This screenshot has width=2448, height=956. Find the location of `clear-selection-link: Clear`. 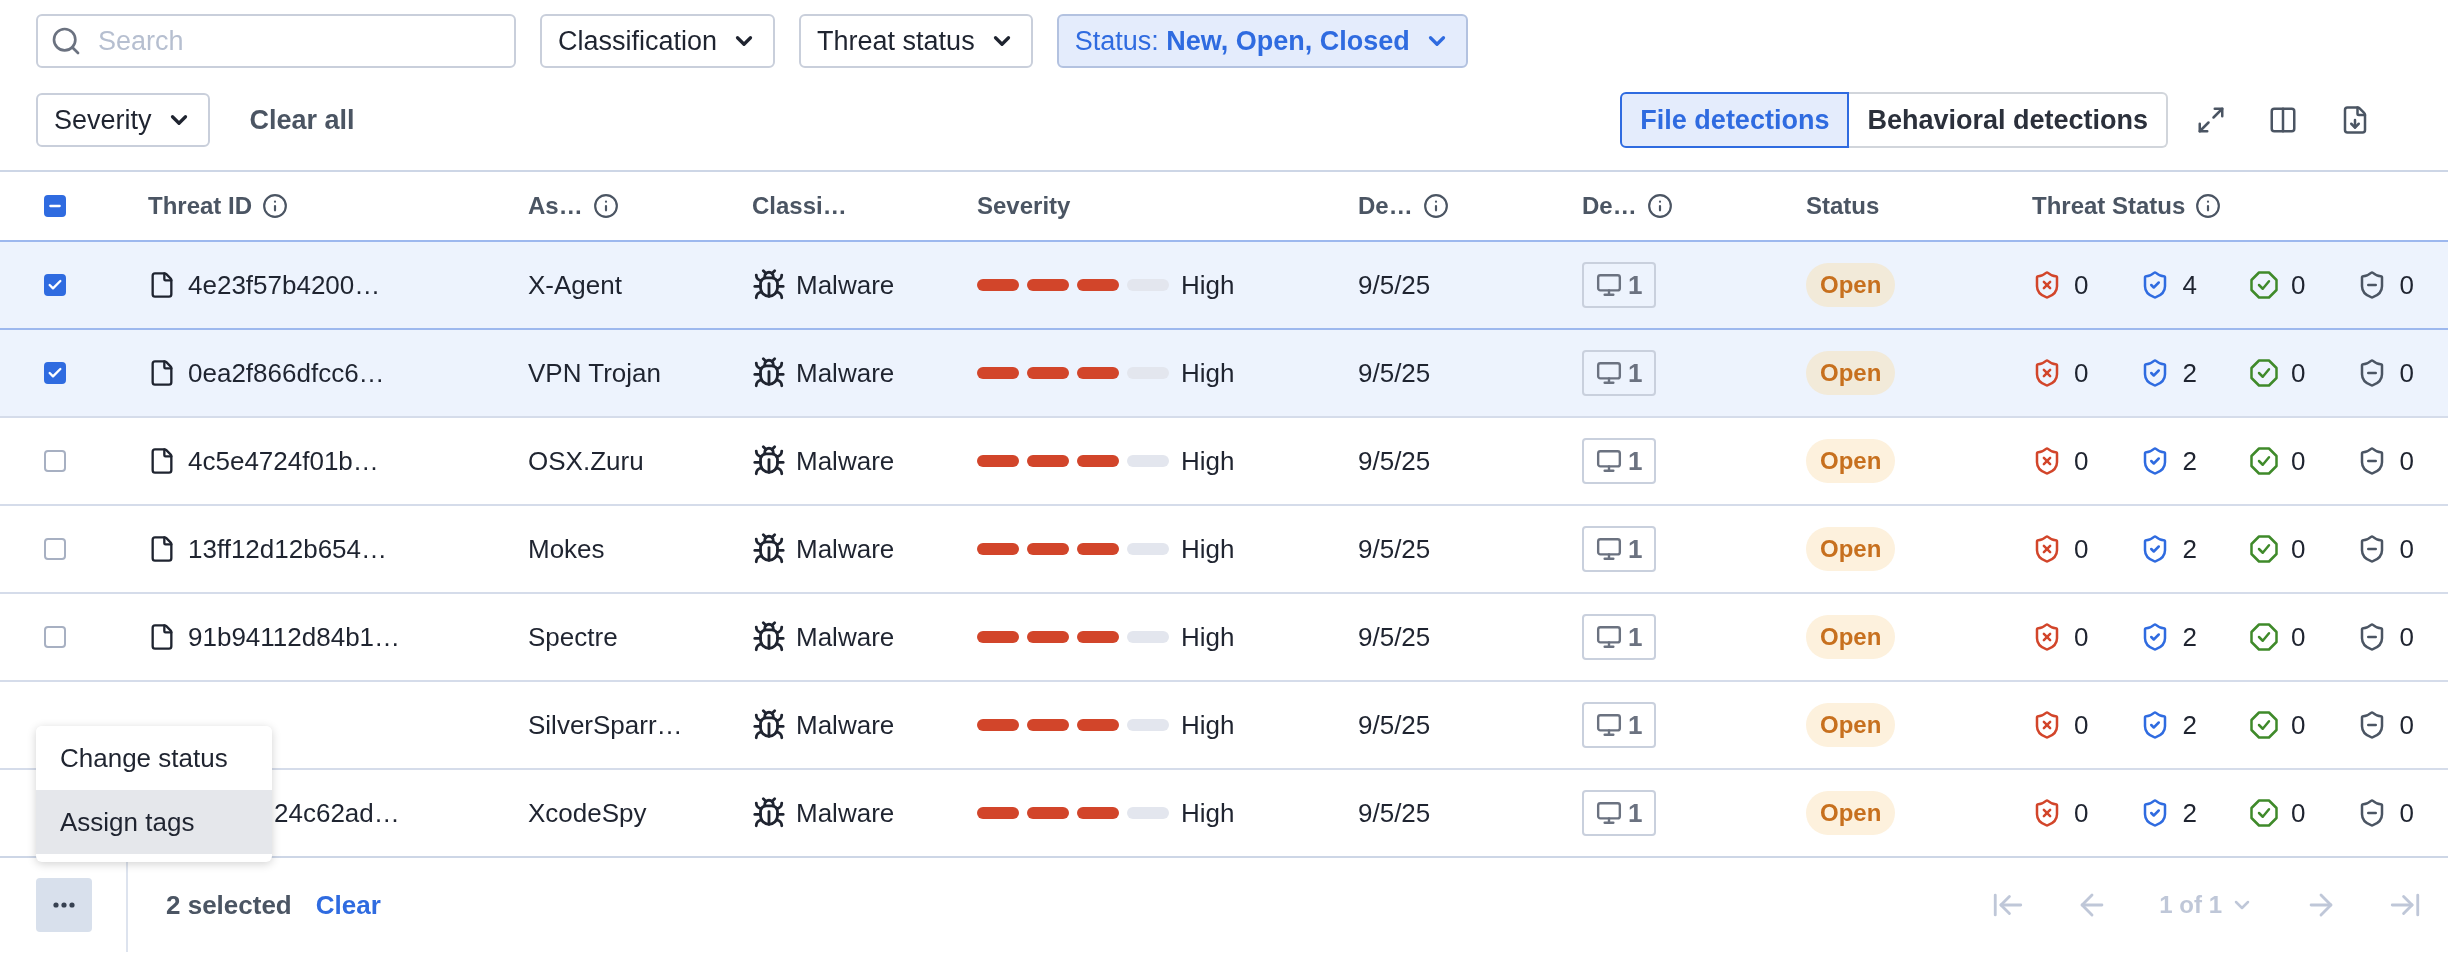

clear-selection-link: Clear is located at coordinates (348, 905).